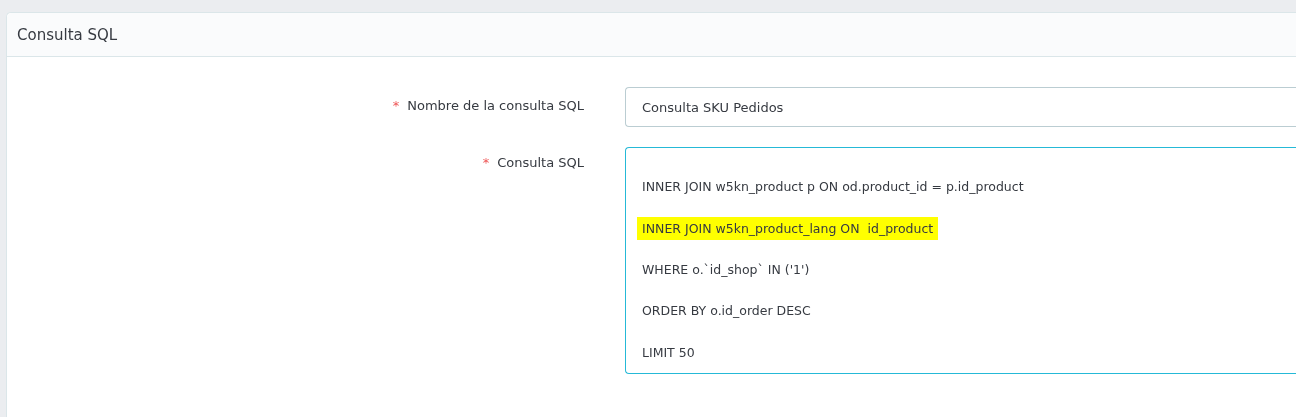 This screenshot has height=417, width=1296. I want to click on field-label: Nombre de la consulta SQL, so click(495, 105).